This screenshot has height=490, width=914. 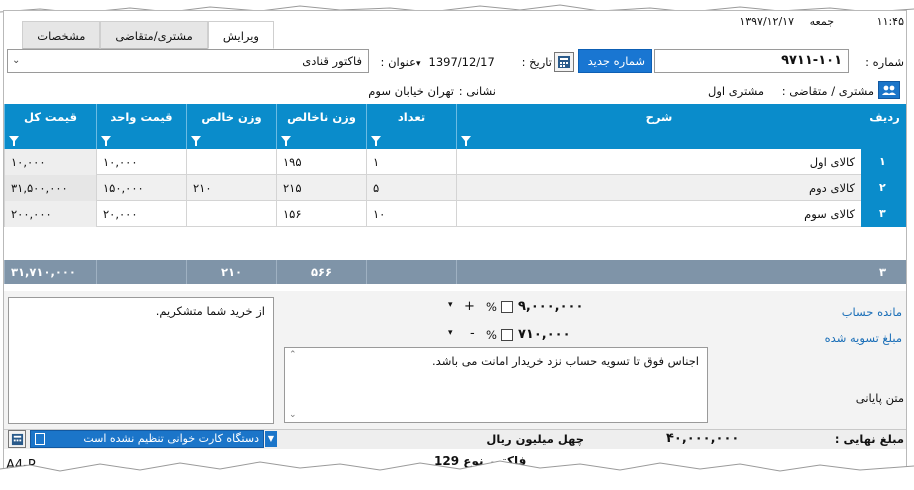 What do you see at coordinates (615, 61) in the screenshot?
I see `new-number-button: شماره جدید` at bounding box center [615, 61].